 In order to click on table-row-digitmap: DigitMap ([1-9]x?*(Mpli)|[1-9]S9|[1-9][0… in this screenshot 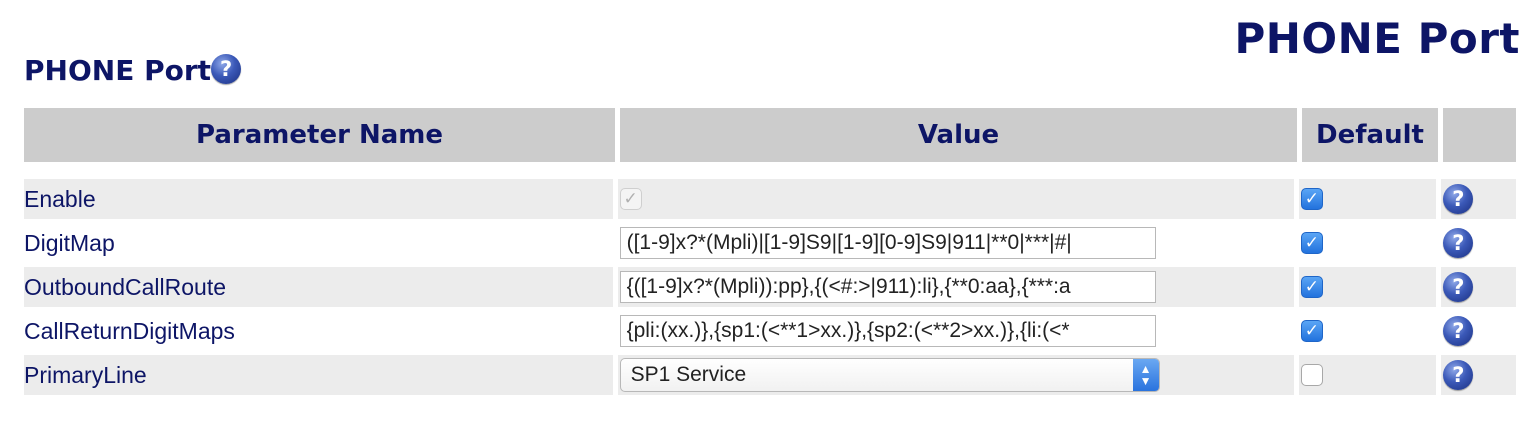, I will do `click(770, 243)`.